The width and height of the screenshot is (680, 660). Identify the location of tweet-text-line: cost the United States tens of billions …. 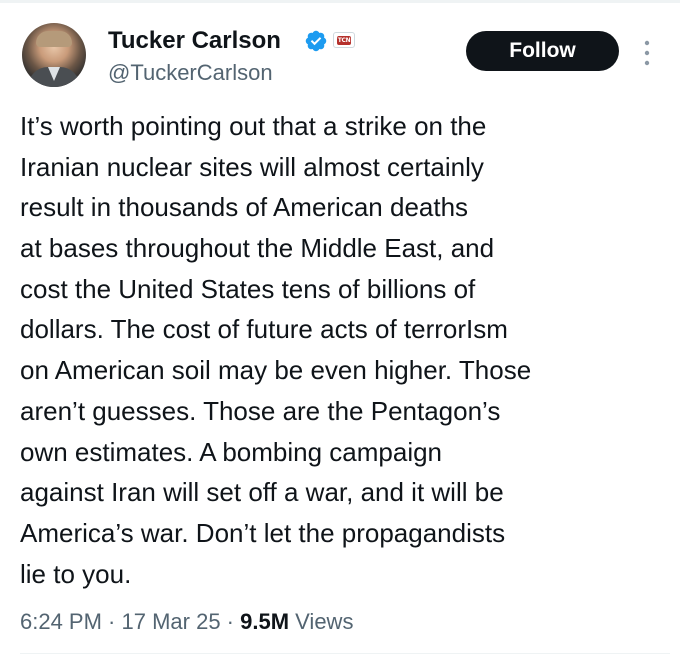
(248, 288).